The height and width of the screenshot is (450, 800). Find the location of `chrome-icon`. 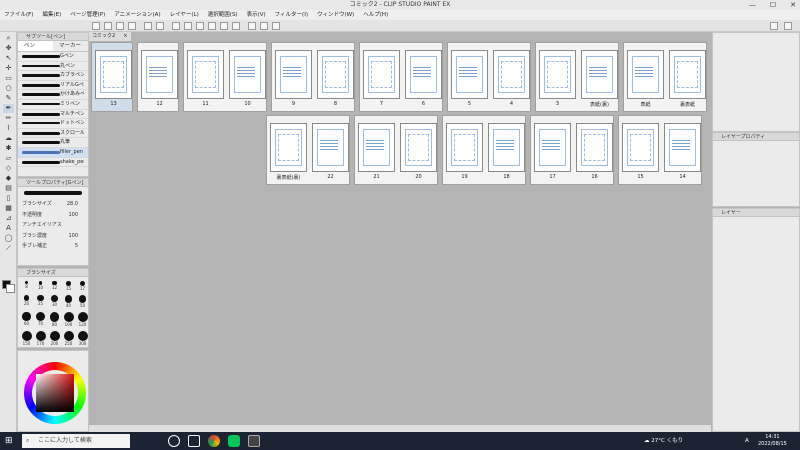

chrome-icon is located at coordinates (214, 441).